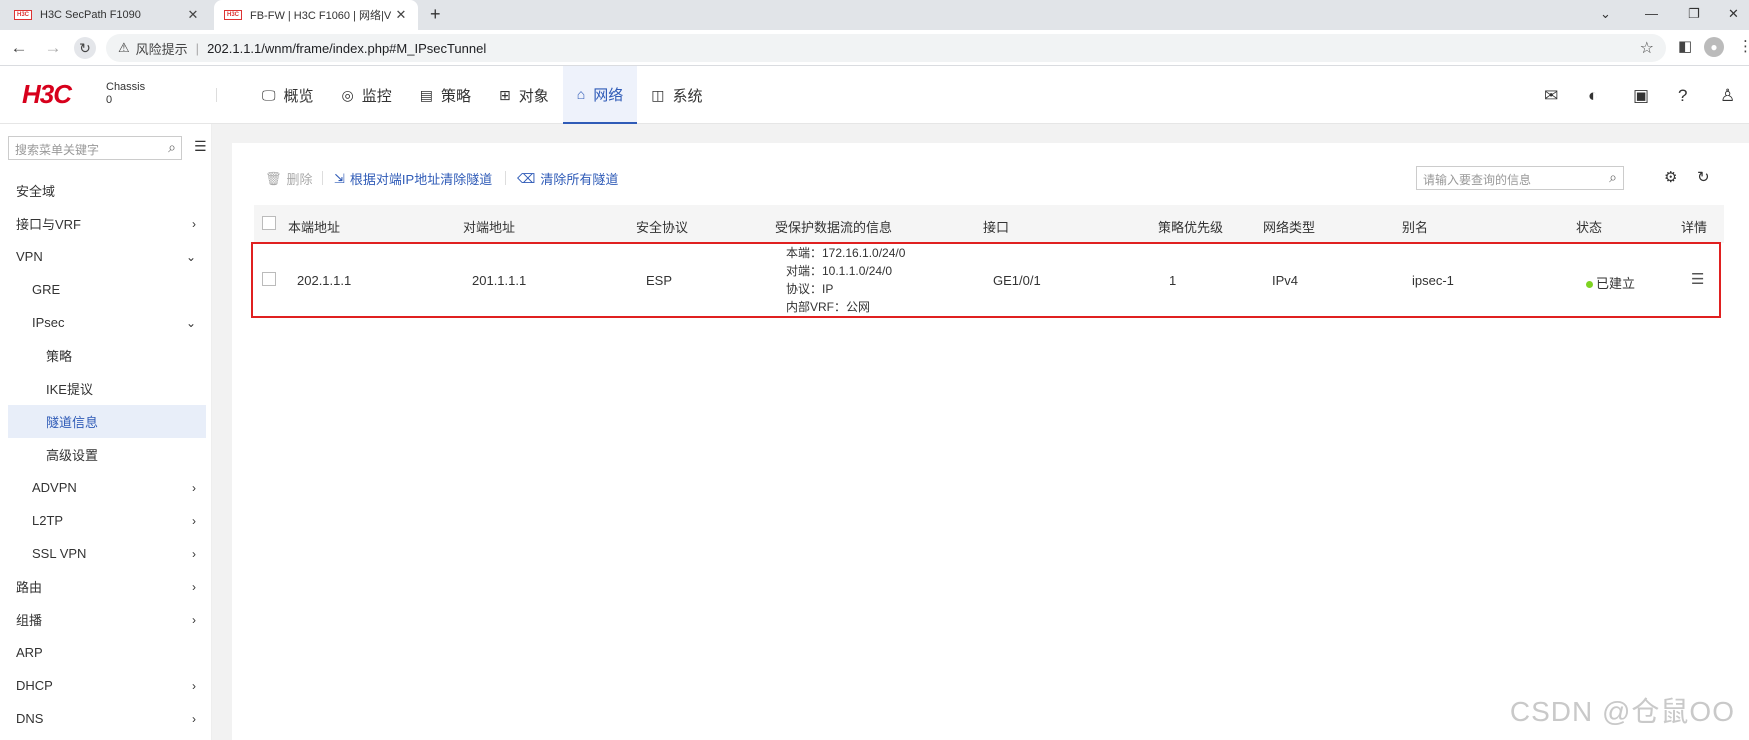  What do you see at coordinates (107, 421) in the screenshot?
I see `sidebar-item: 隧道信息` at bounding box center [107, 421].